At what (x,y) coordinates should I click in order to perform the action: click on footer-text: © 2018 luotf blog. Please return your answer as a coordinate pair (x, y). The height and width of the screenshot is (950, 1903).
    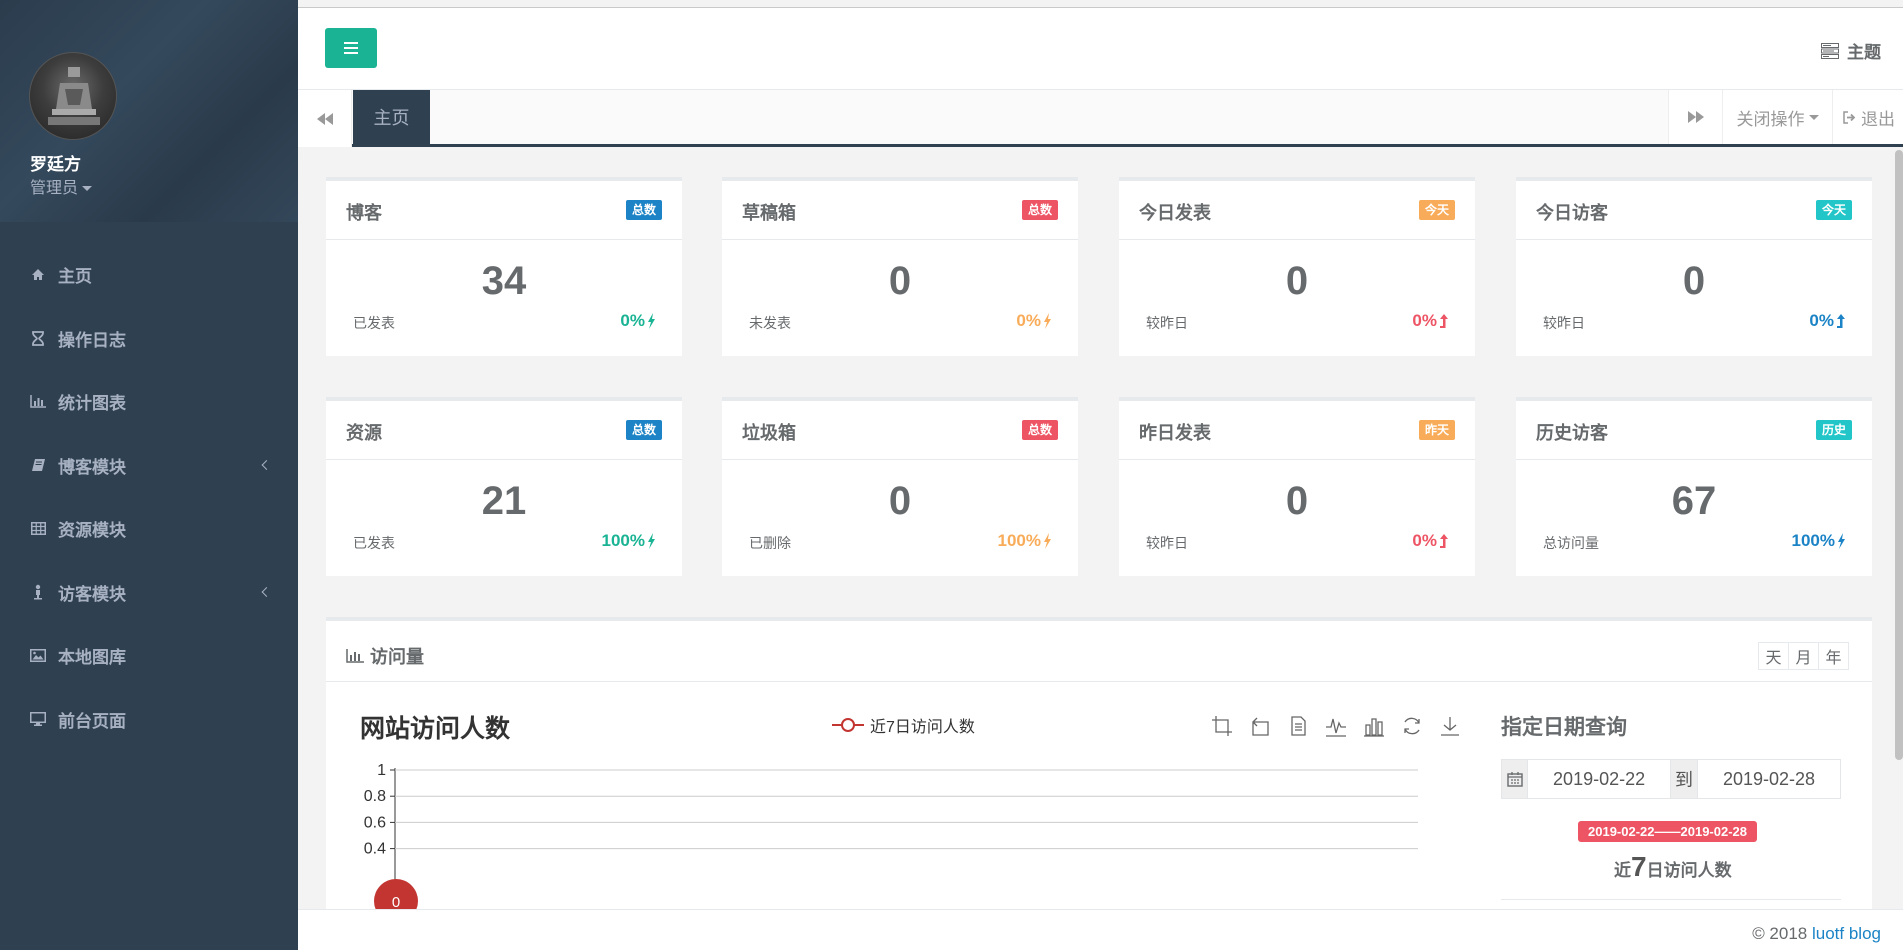
    Looking at the image, I should click on (1816, 934).